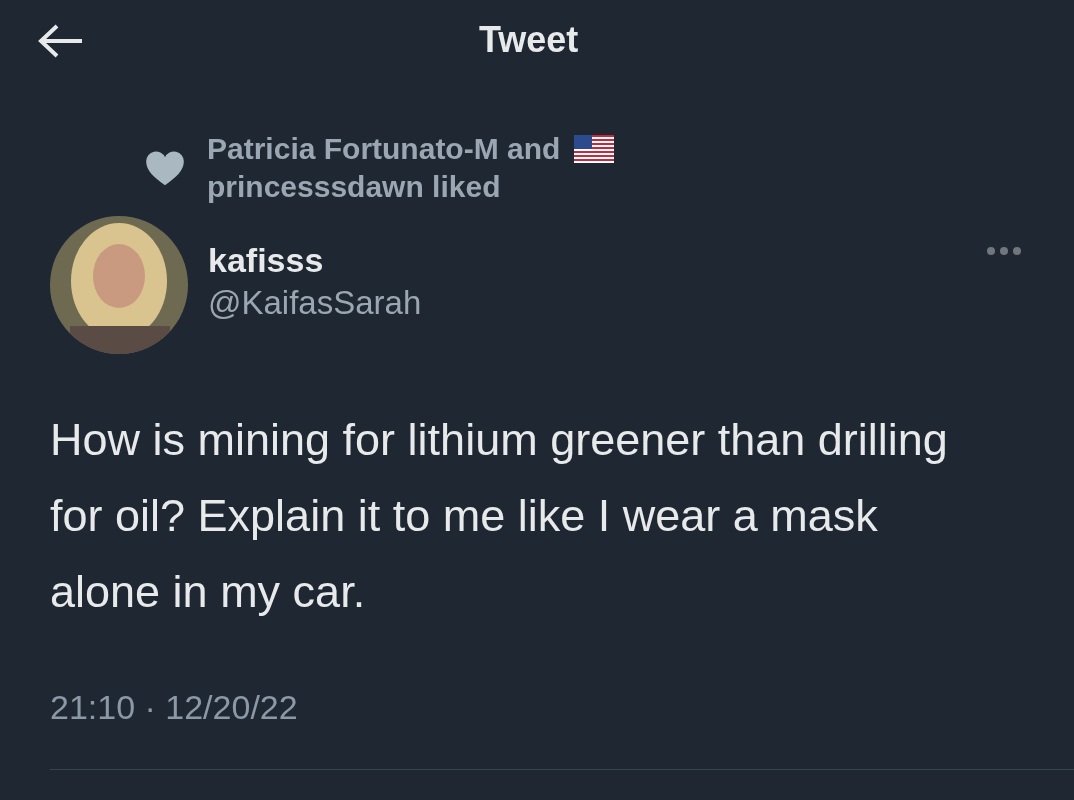 The image size is (1074, 800). What do you see at coordinates (354, 187) in the screenshot?
I see `social-context-text: princesssdawn liked` at bounding box center [354, 187].